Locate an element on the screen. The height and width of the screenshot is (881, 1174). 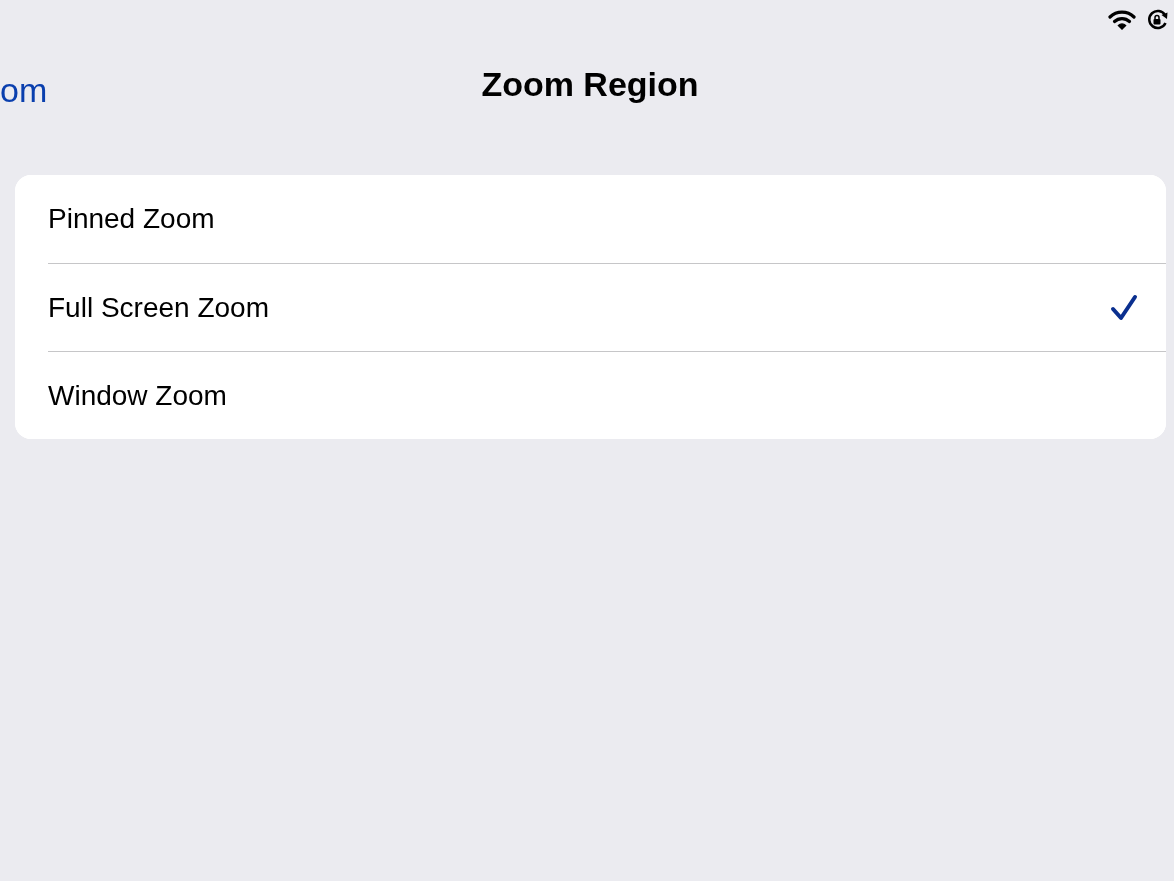
page-title: Zoom Region is located at coordinates (590, 84).